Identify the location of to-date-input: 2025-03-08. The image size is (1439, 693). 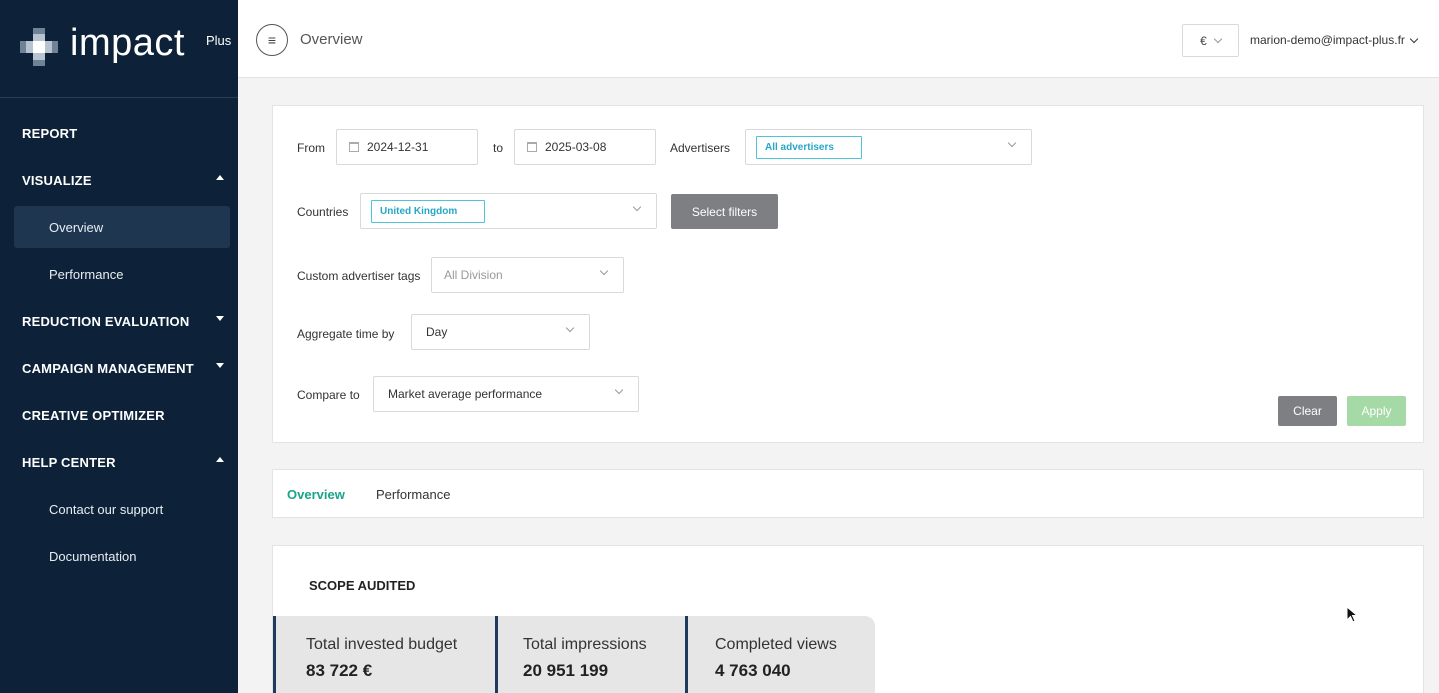
(585, 147).